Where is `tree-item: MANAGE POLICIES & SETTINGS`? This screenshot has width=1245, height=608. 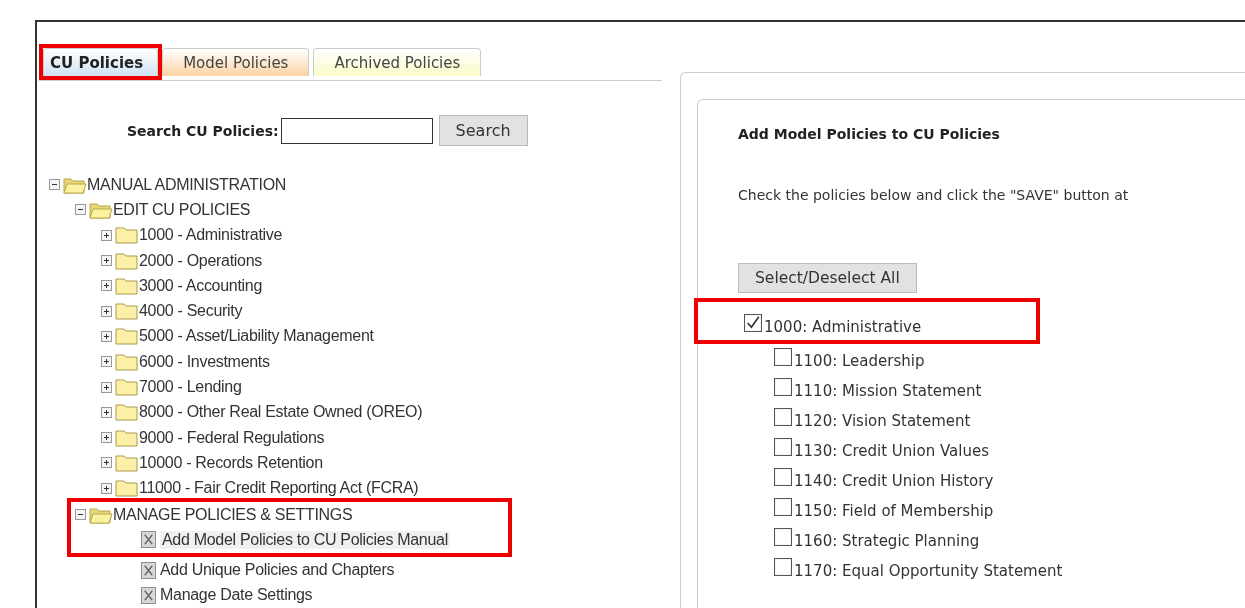 tree-item: MANAGE POLICIES & SETTINGS is located at coordinates (233, 514).